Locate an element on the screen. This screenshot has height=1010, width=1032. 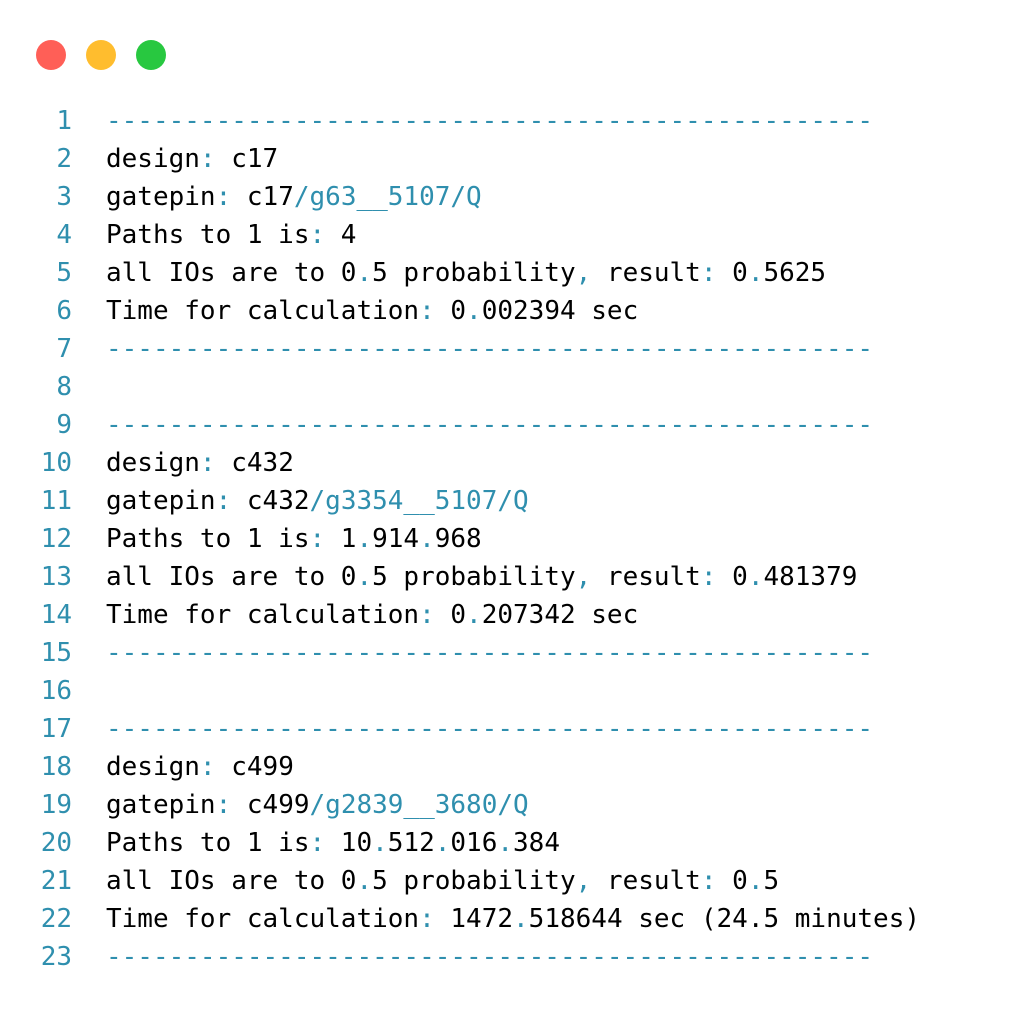
code-text: 002394 sec is located at coordinates (560, 311).